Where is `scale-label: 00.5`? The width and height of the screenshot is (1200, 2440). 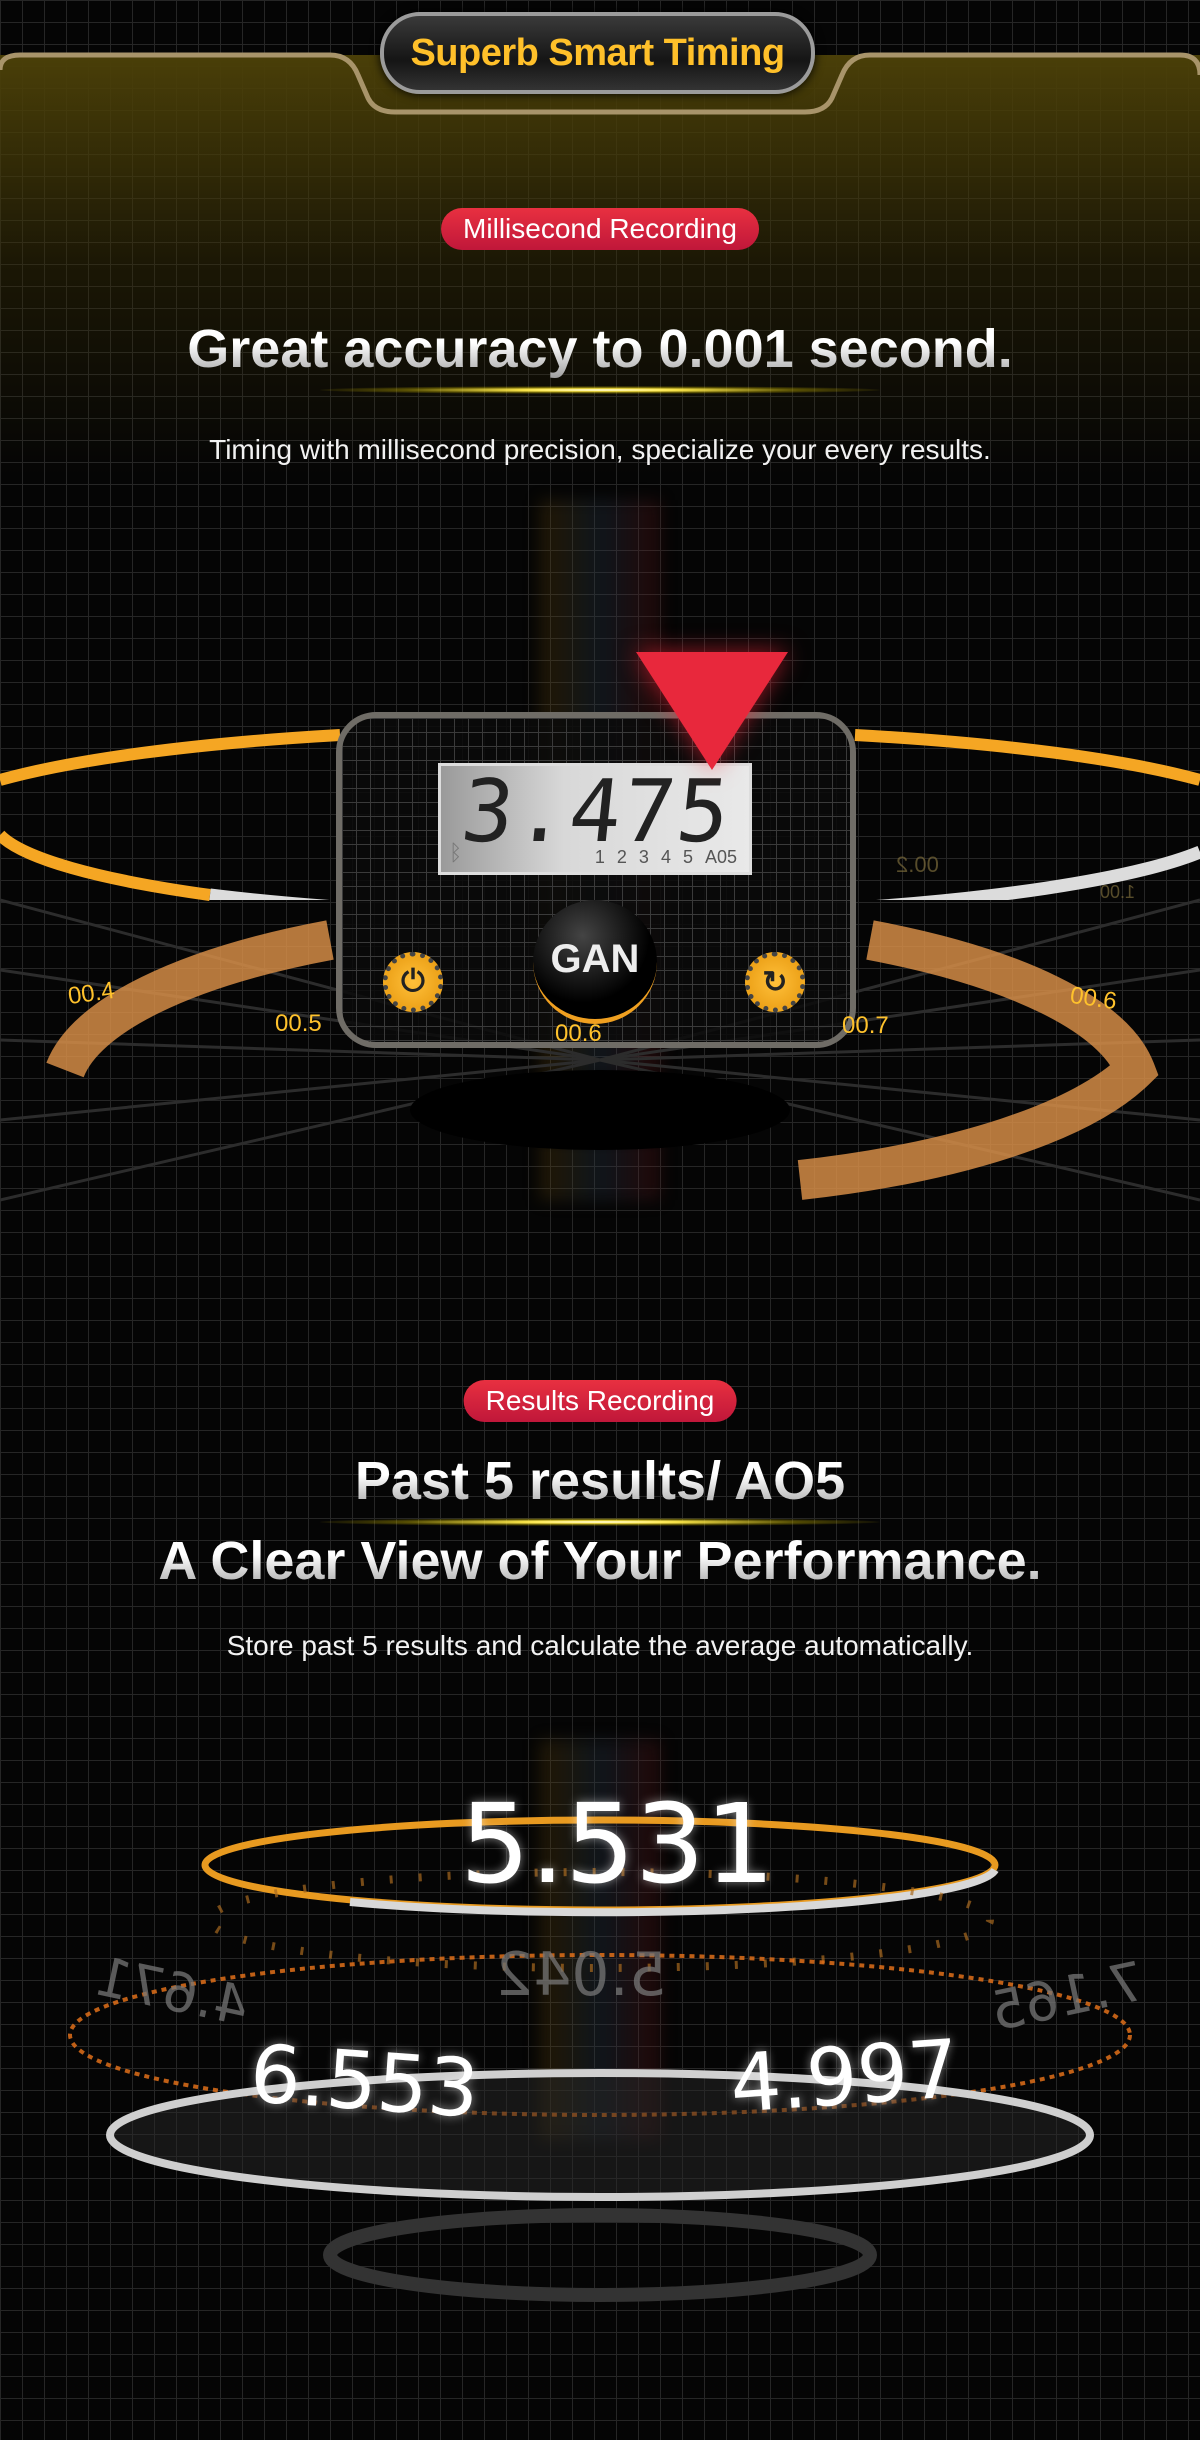 scale-label: 00.5 is located at coordinates (298, 1023).